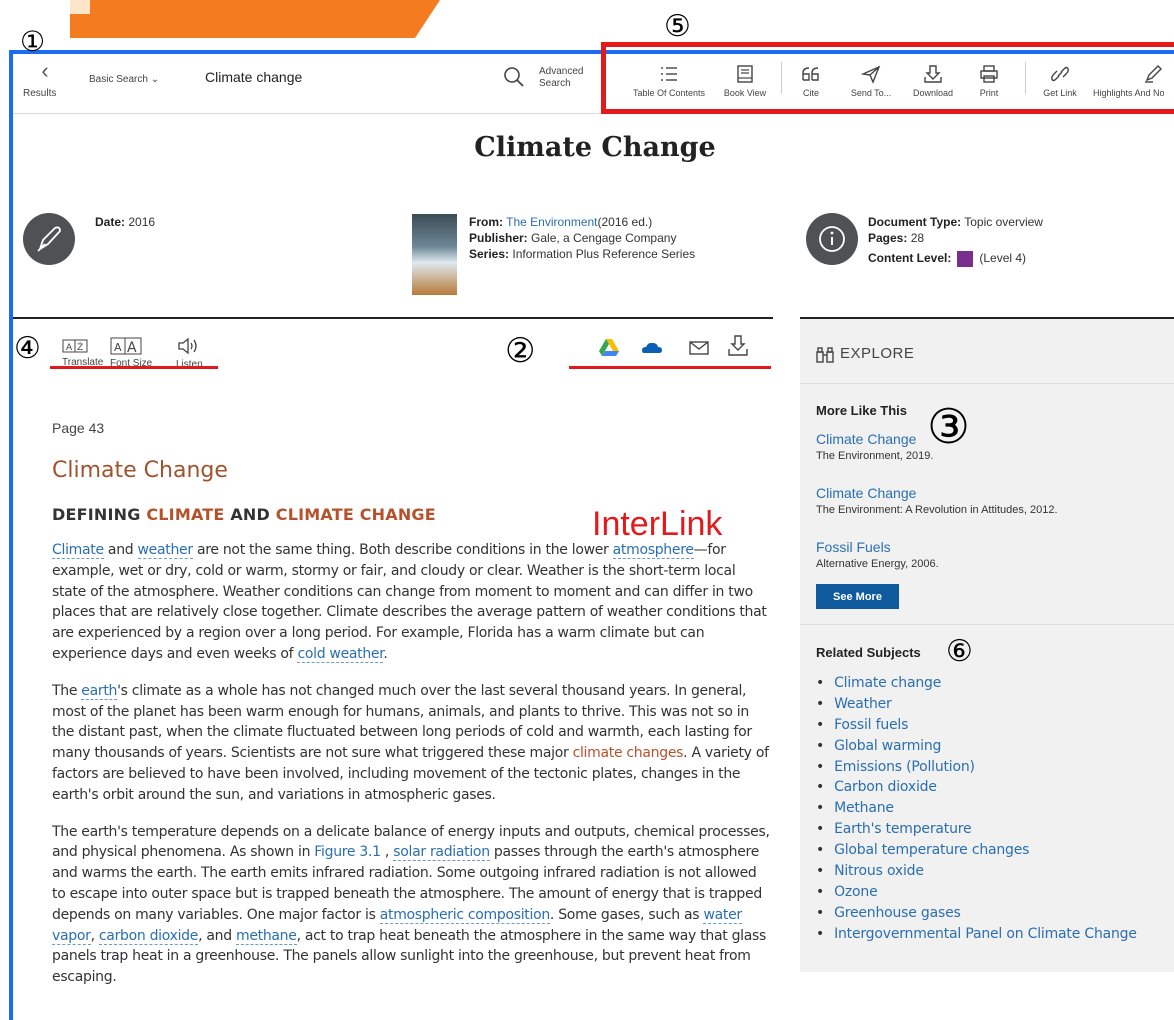  I want to click on interlink-annotation-label: InterLink, so click(657, 524).